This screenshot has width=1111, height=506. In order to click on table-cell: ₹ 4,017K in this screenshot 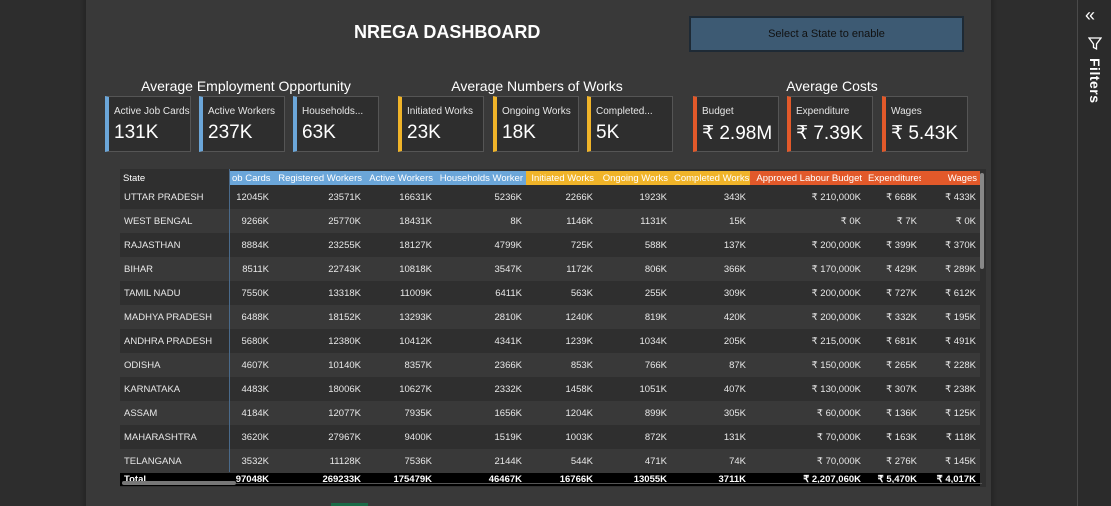, I will do `click(950, 479)`.